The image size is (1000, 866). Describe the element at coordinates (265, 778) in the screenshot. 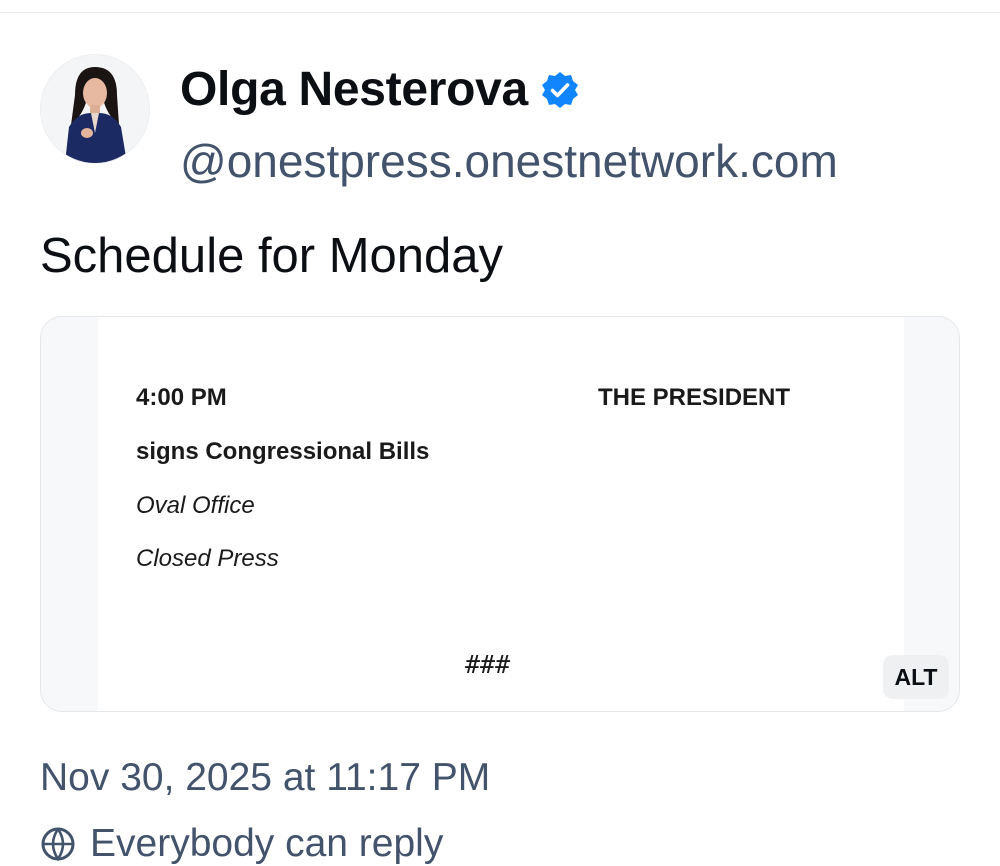

I see `post-timestamp: Nov 30, 2025 at 11:17 PM` at that location.